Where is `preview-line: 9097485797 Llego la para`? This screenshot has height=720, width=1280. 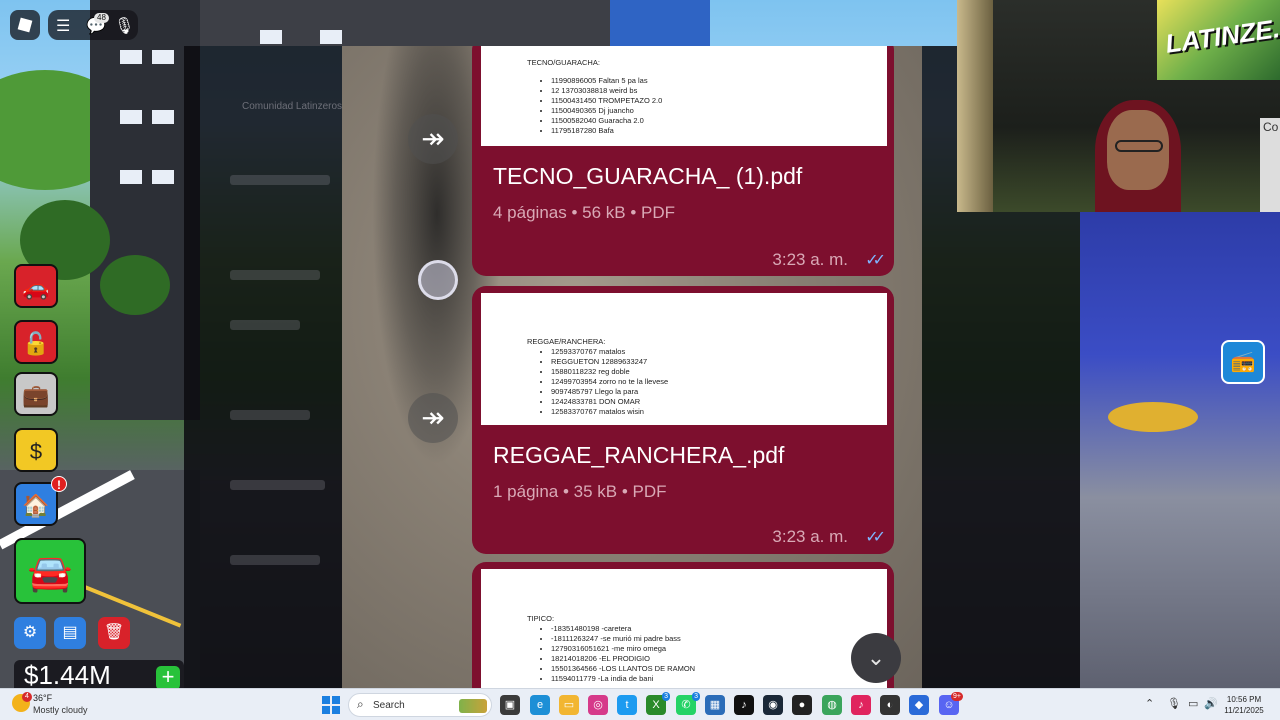 preview-line: 9097485797 Llego la para is located at coordinates (719, 392).